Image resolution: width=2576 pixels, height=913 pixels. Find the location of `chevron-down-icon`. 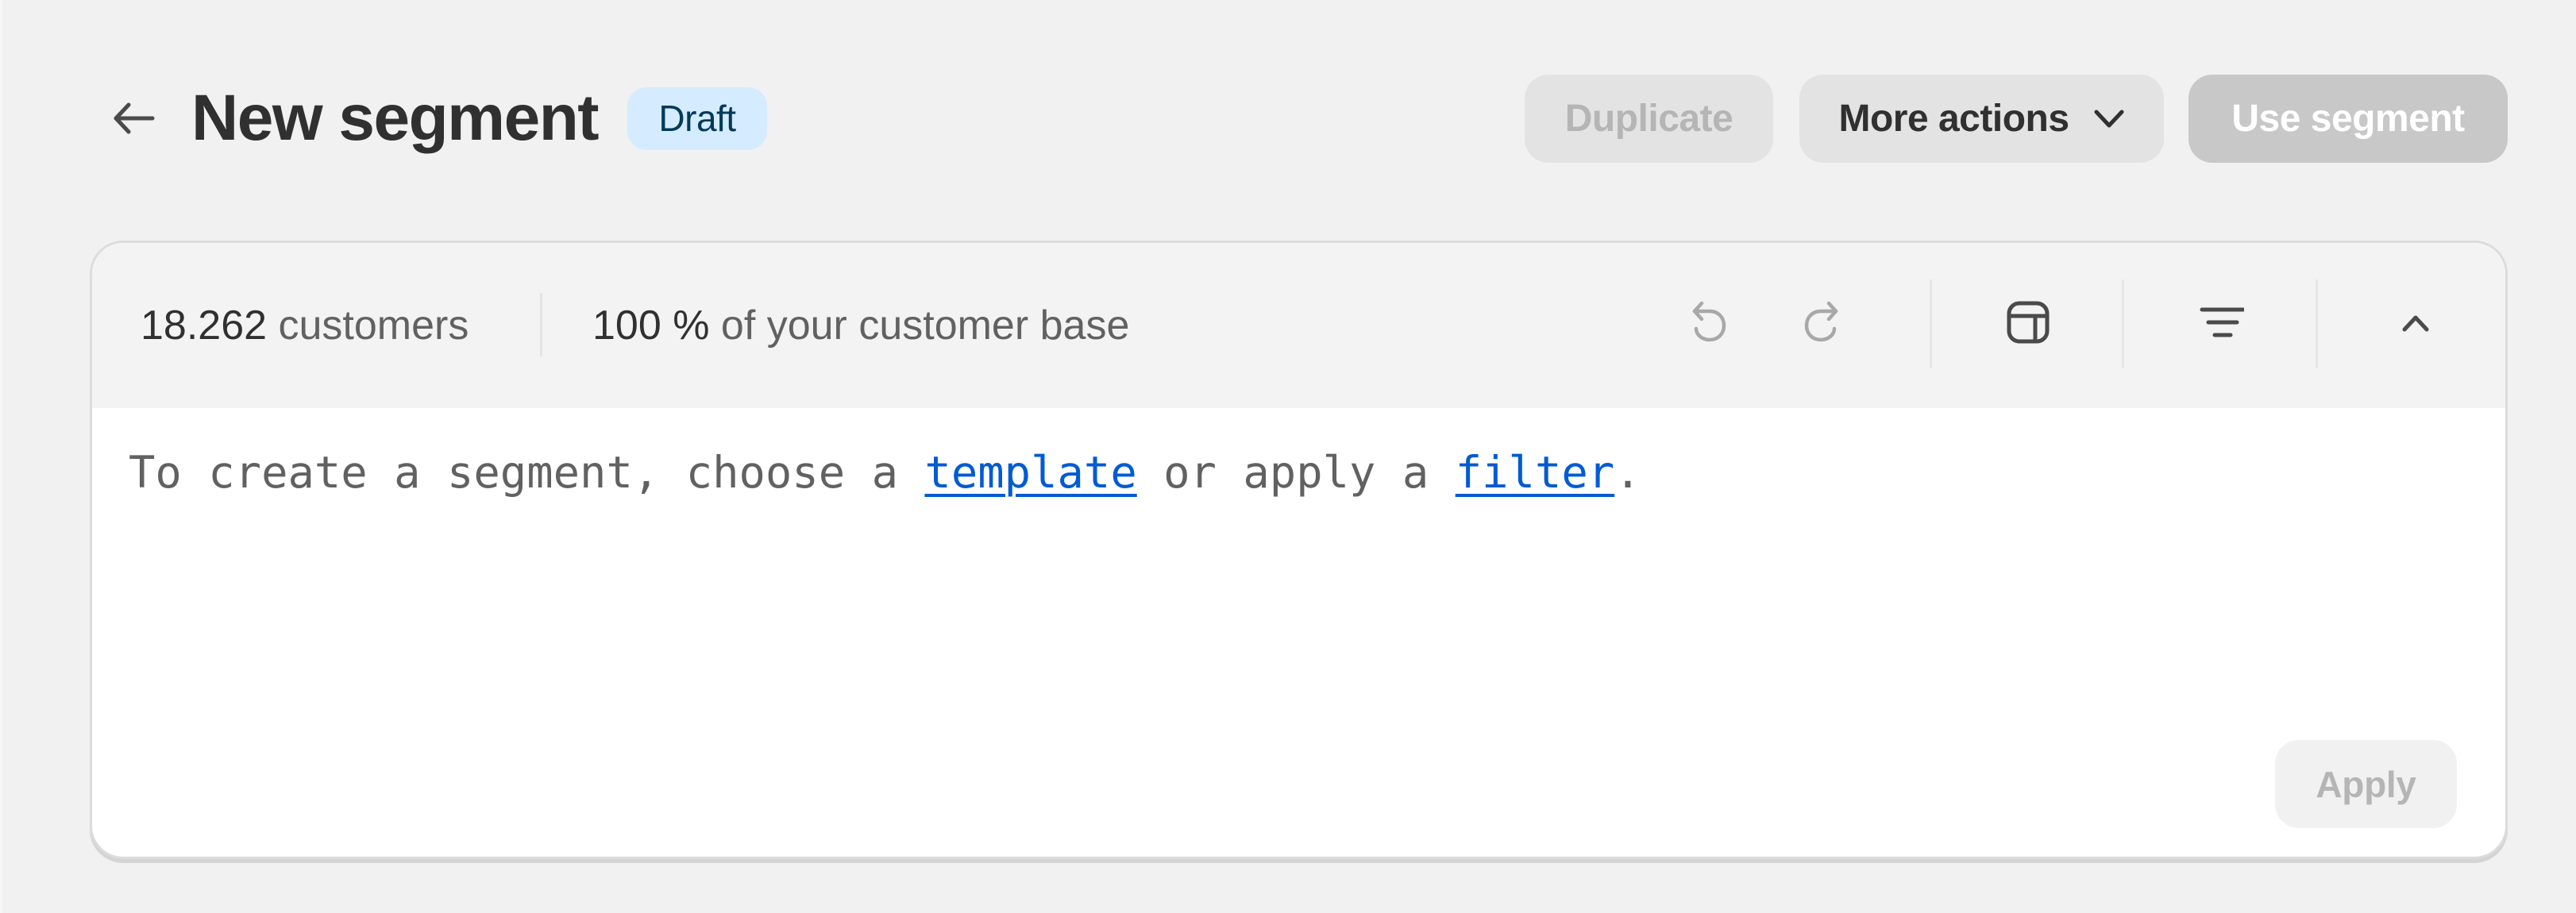

chevron-down-icon is located at coordinates (2109, 119).